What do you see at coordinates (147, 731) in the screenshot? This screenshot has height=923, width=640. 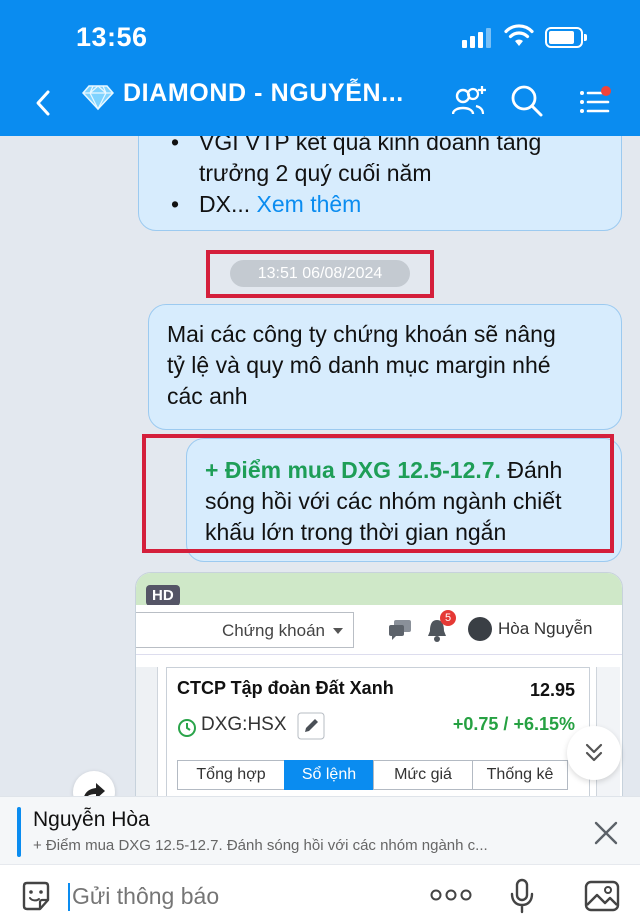 I see `side-panel` at bounding box center [147, 731].